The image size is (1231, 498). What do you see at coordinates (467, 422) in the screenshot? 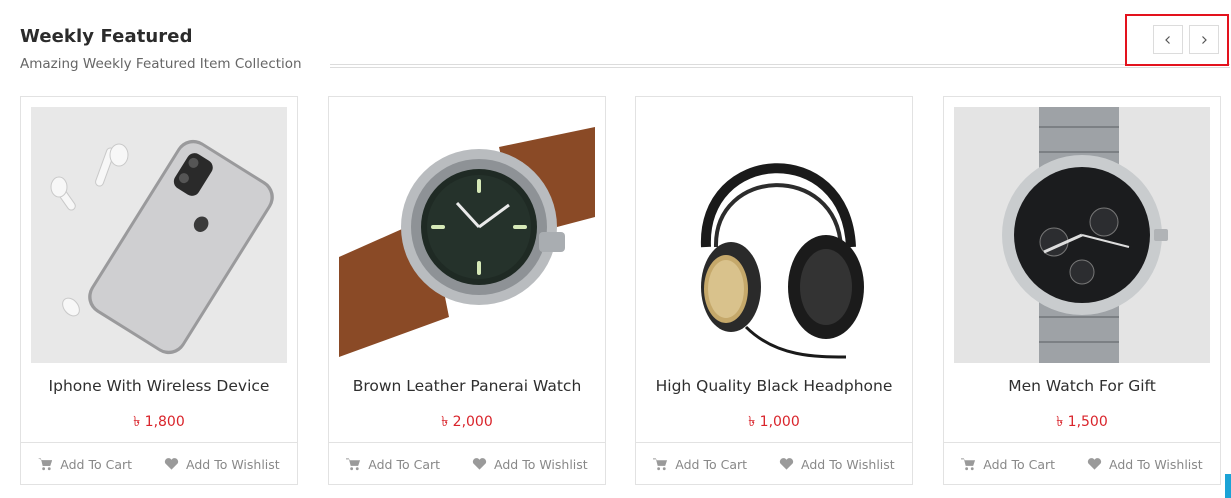
I see `product-price: ৳ 2,000` at bounding box center [467, 422].